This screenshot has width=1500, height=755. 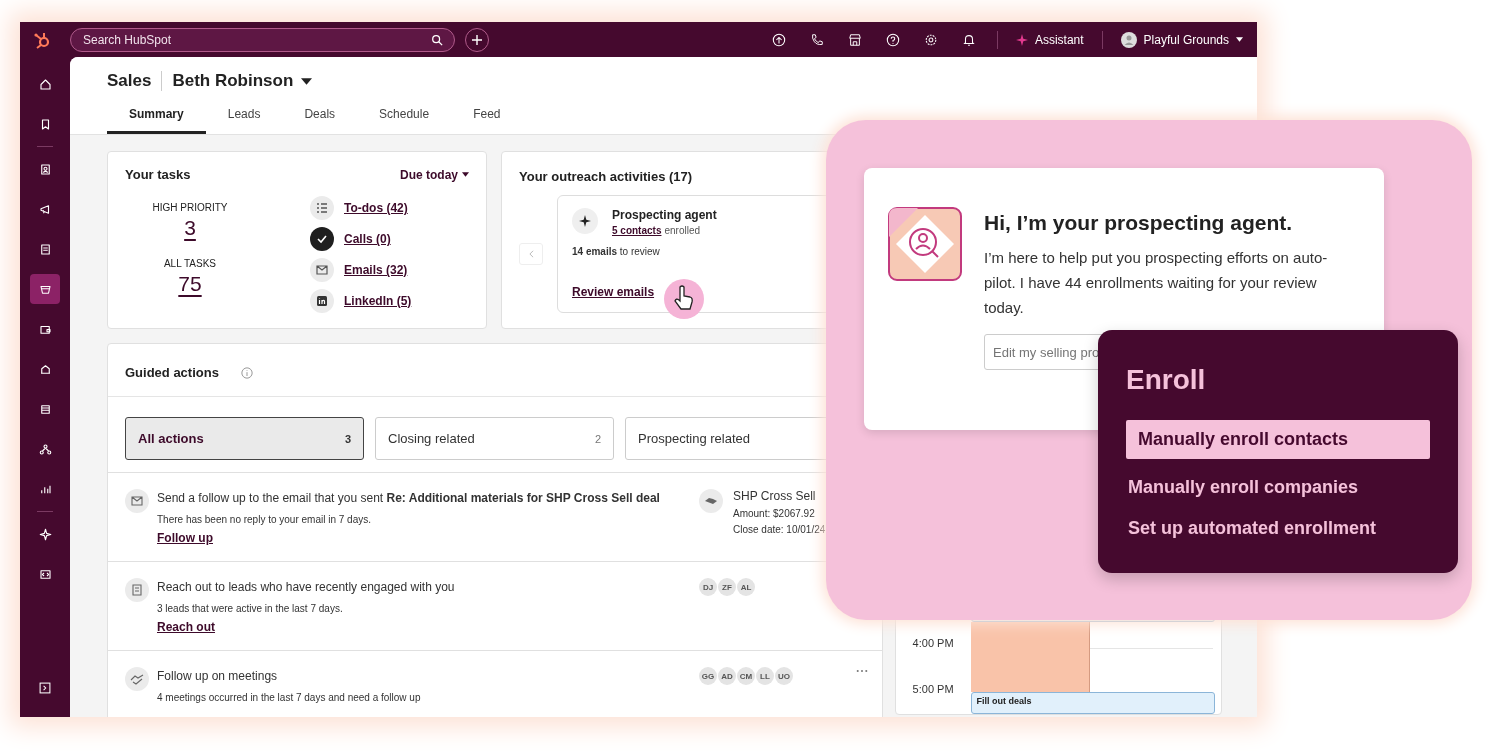 What do you see at coordinates (1049, 39) in the screenshot?
I see `assistant-button: Assistant` at bounding box center [1049, 39].